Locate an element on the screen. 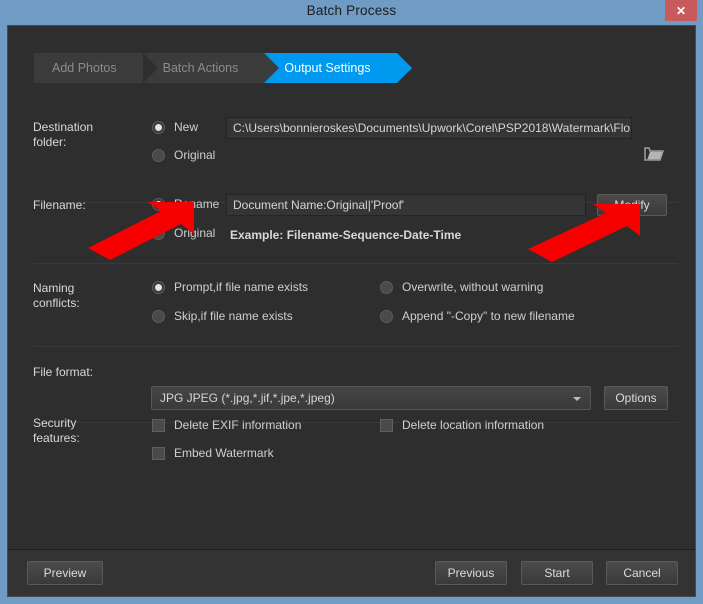 The image size is (703, 604). conflict-overwrite-label: Overwrite, without warning is located at coordinates (473, 287).